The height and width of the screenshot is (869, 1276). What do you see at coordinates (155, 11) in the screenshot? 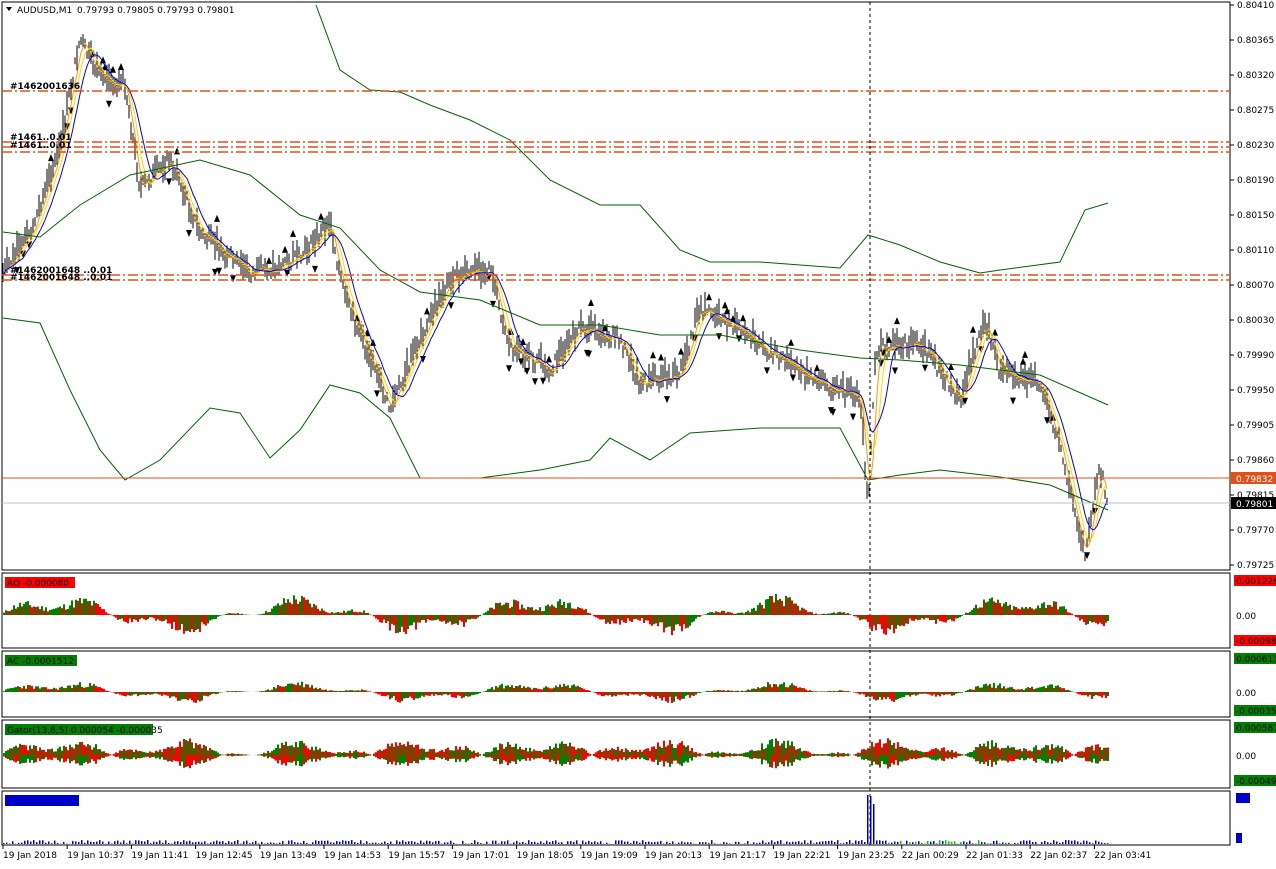
I see `symbol-quotes: 0.79793 0.79805 0.79793 0.79801` at bounding box center [155, 11].